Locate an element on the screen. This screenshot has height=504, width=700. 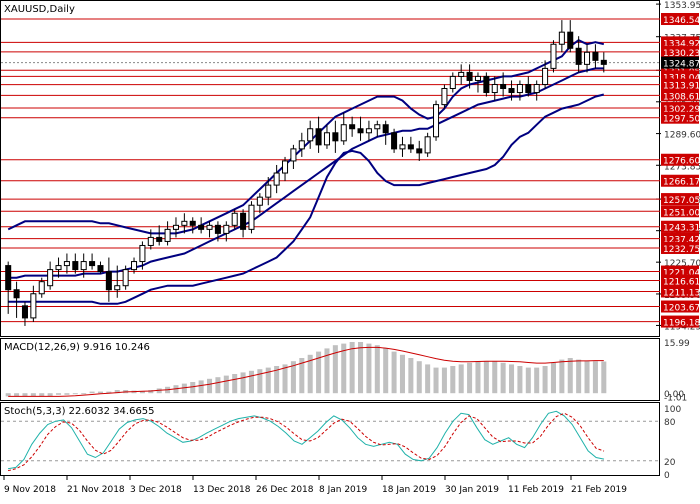
macd-axis-tick: 15.99 is located at coordinates (677, 344).